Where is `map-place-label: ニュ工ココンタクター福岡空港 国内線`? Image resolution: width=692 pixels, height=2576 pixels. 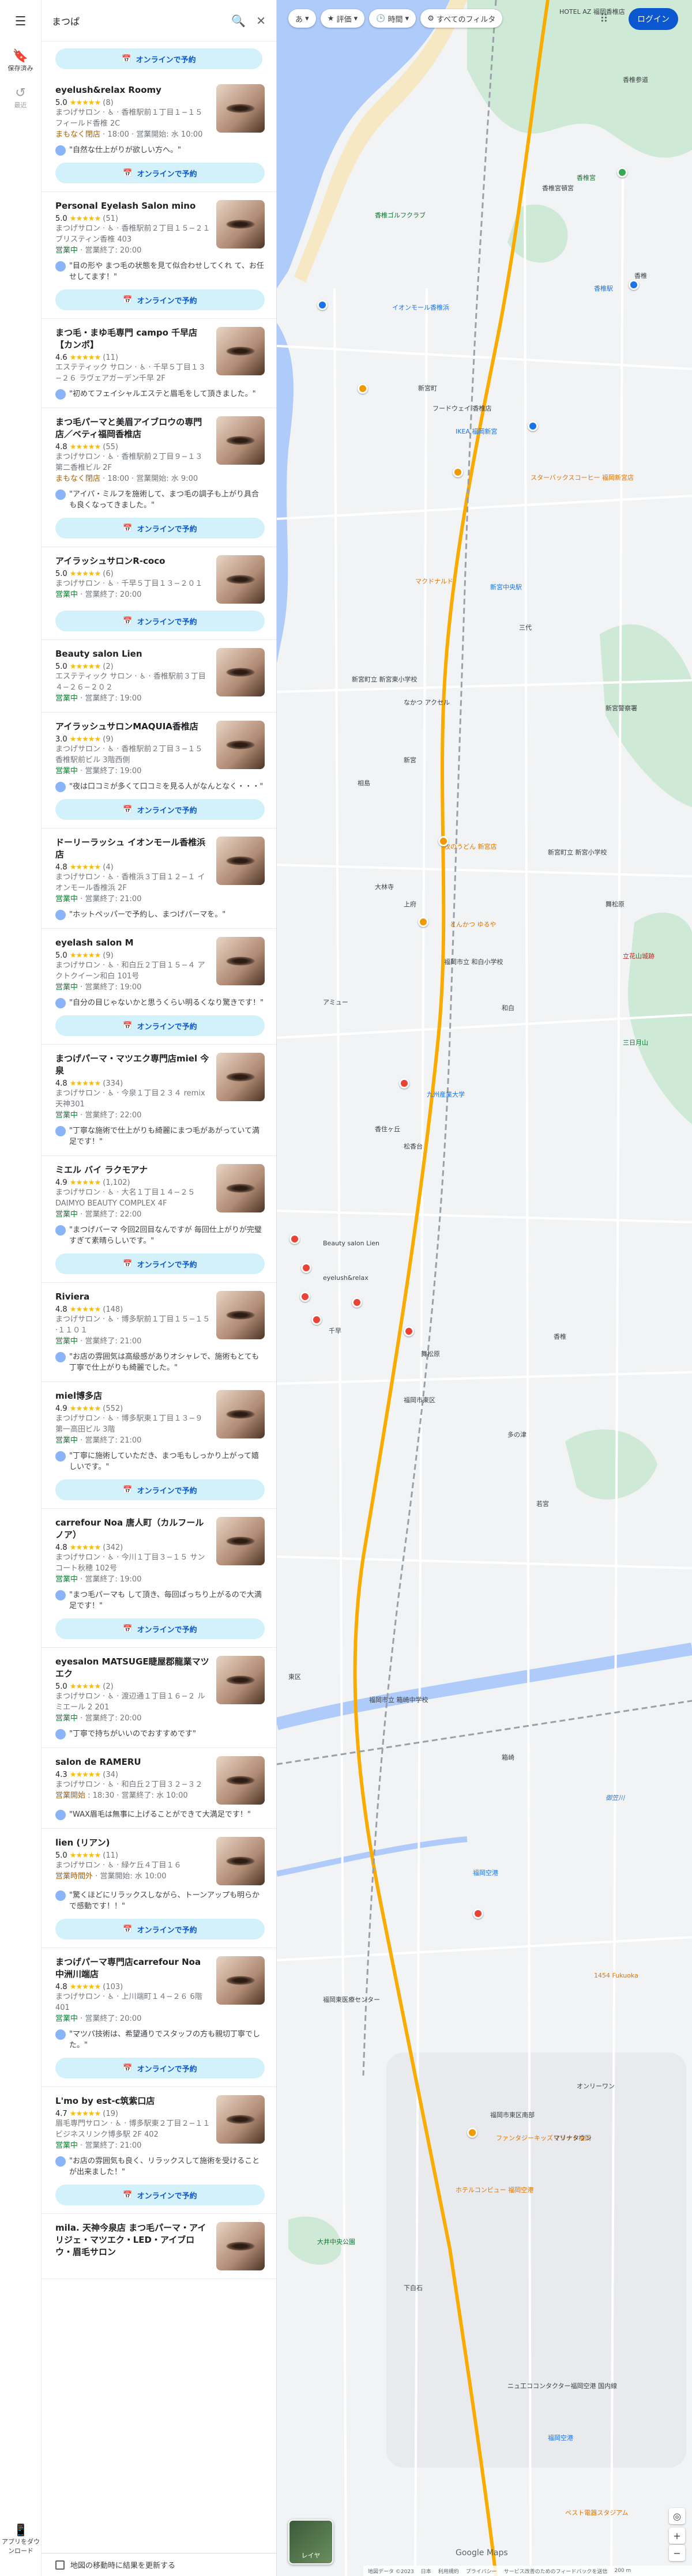 map-place-label: ニュ工ココンタクター福岡空港 国内線 is located at coordinates (562, 2385).